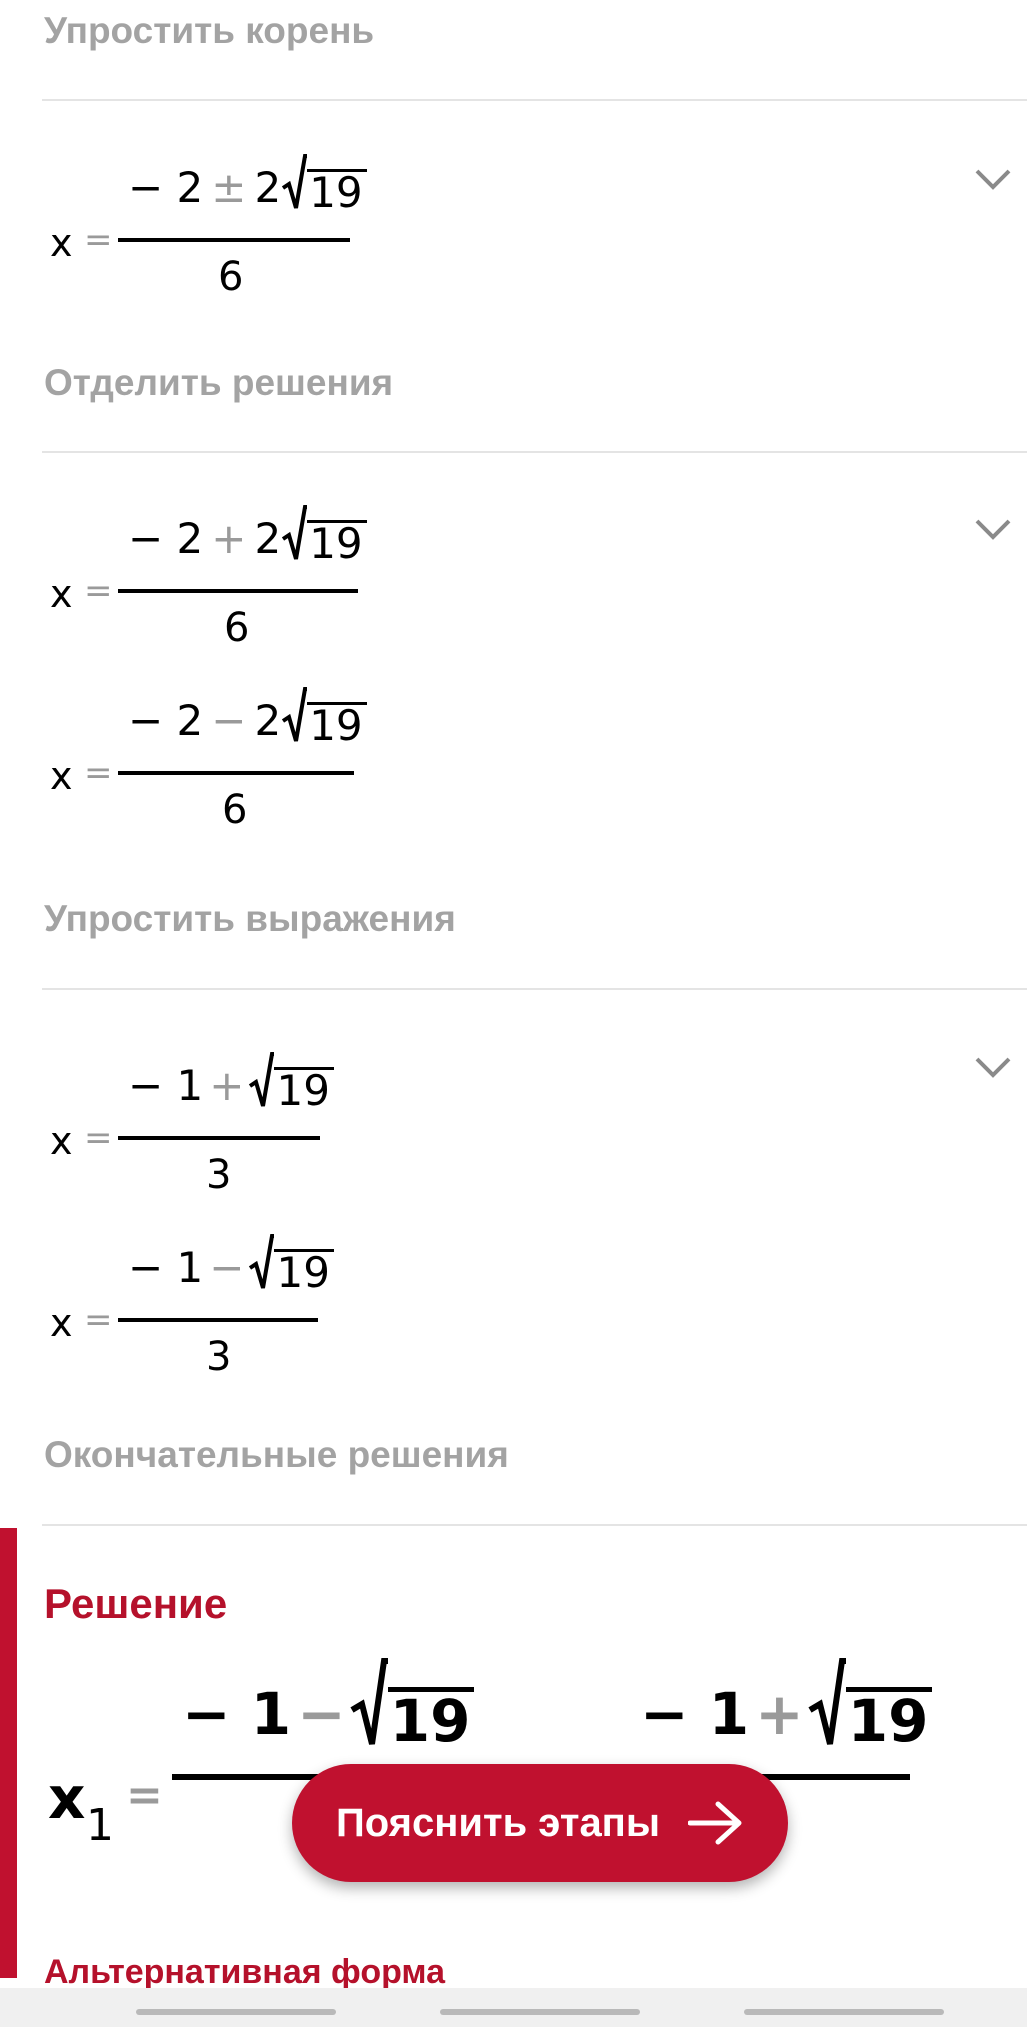 This screenshot has width=1027, height=2027. I want to click on equation-x-plus: x = − 1 + 19 3, so click(192, 1130).